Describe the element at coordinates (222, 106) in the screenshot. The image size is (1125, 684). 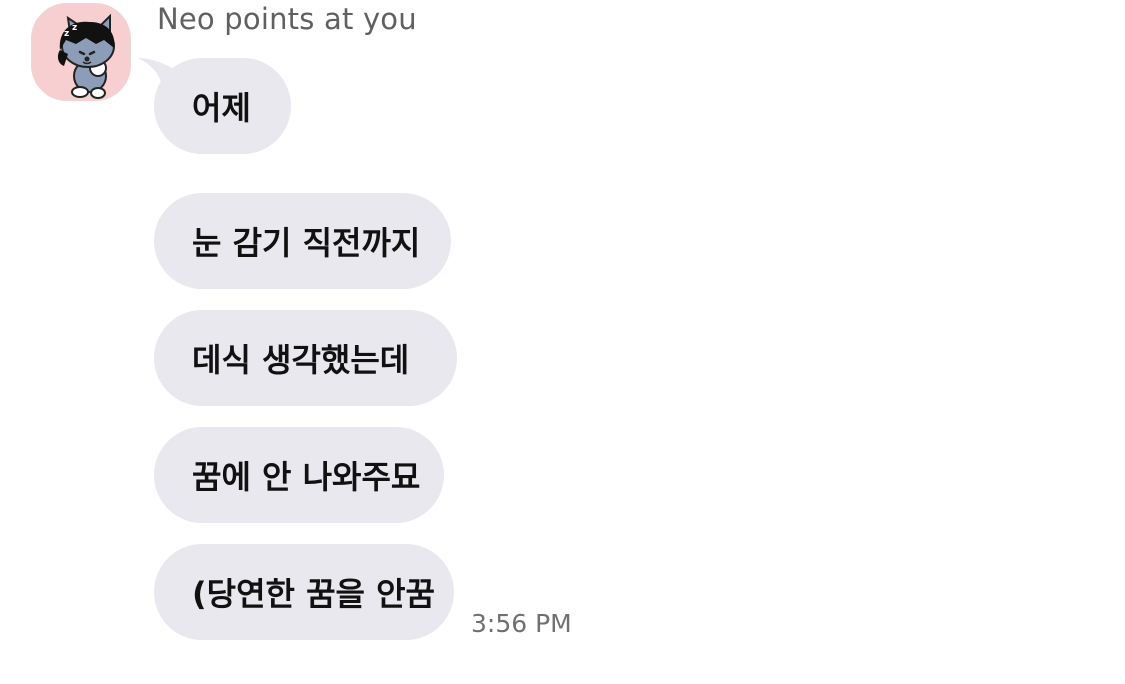
I see `message-bubble: 어제` at that location.